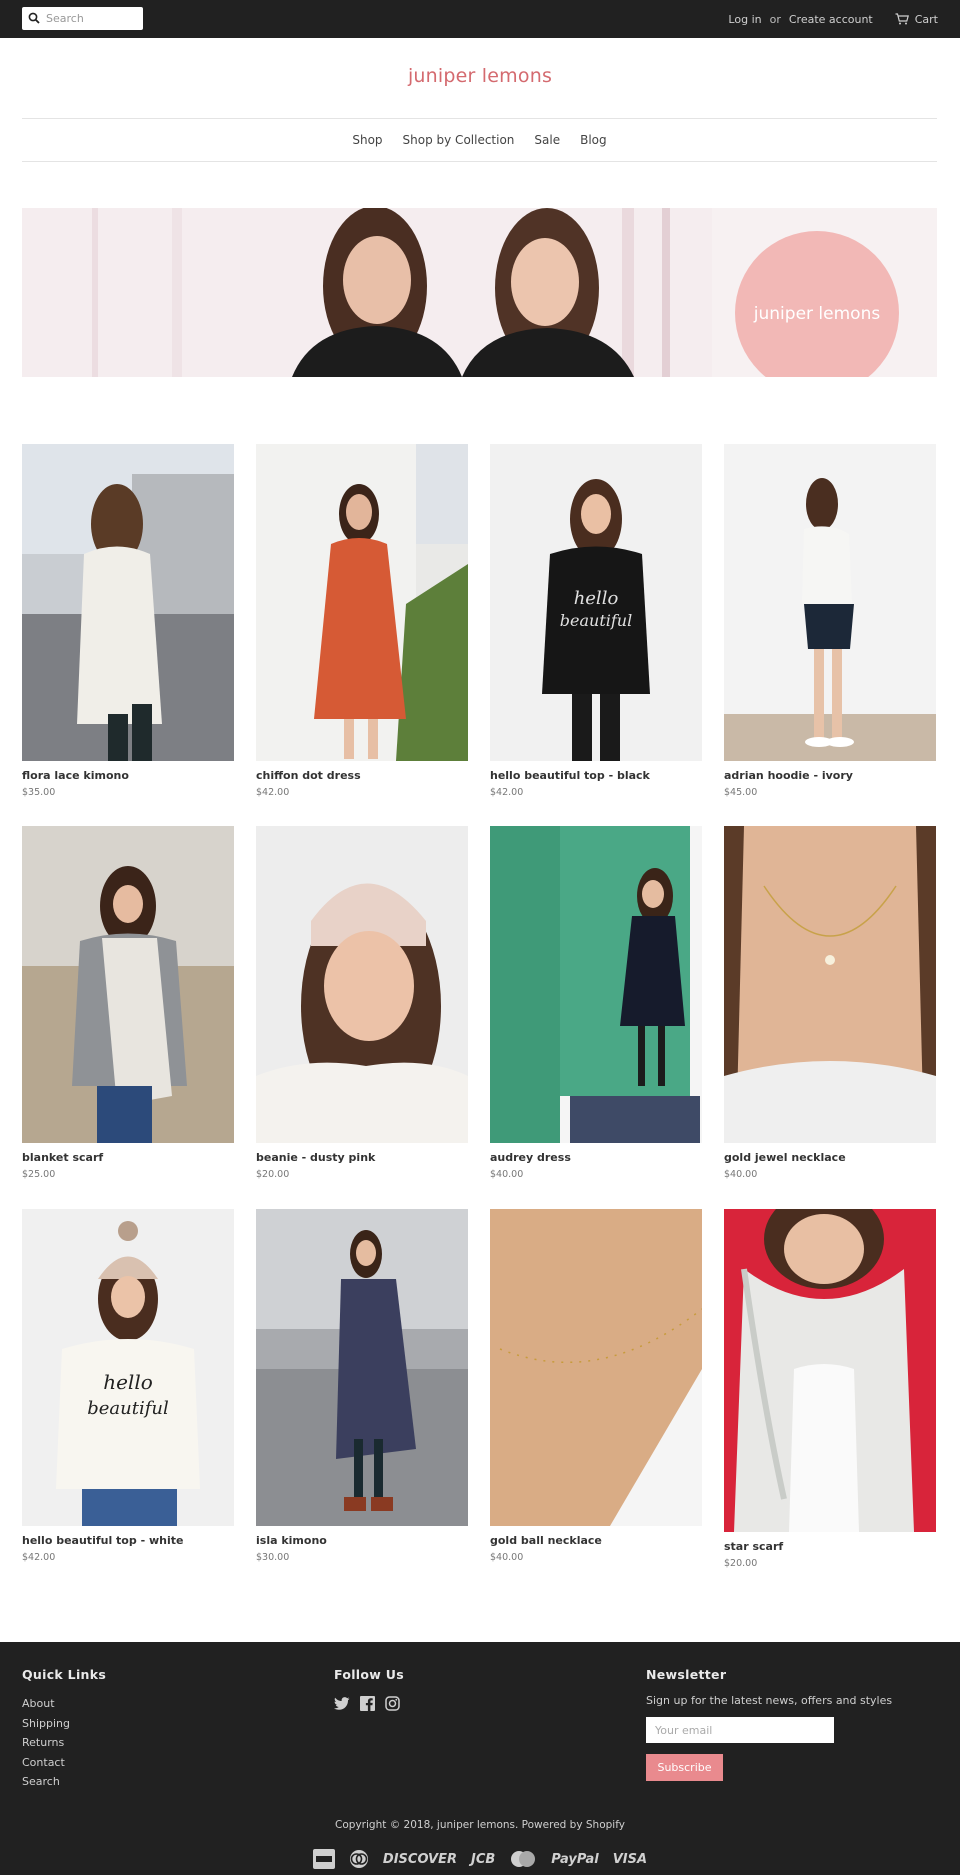  Describe the element at coordinates (523, 1859) in the screenshot. I see `mastercard-icon` at that location.